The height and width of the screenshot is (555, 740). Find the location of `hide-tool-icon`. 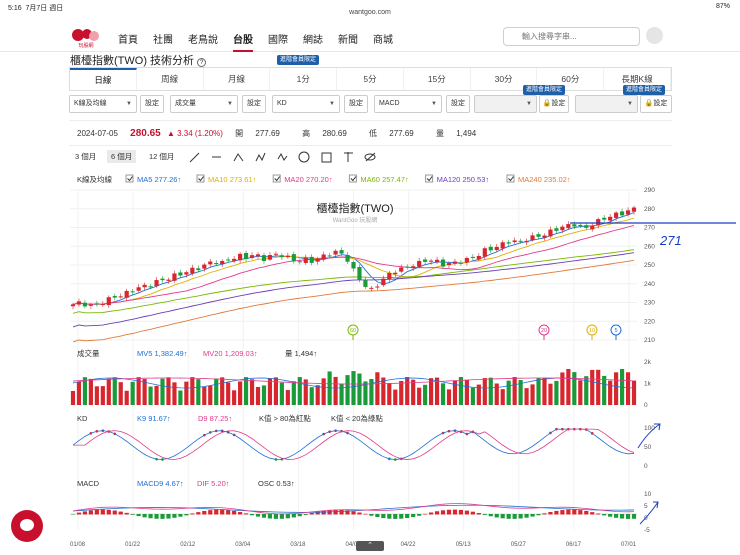

hide-tool-icon is located at coordinates (369, 158).